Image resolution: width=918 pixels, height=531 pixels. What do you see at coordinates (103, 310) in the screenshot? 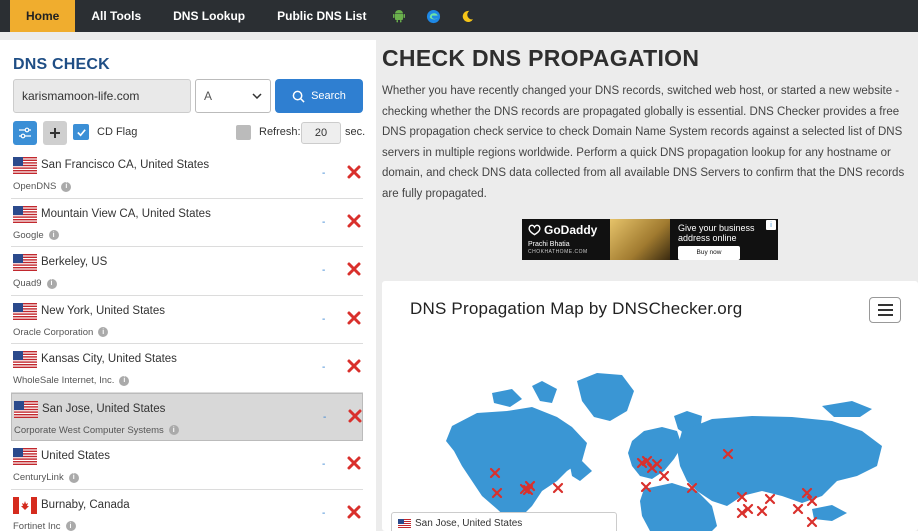
I see `server-location: New York, United States` at bounding box center [103, 310].